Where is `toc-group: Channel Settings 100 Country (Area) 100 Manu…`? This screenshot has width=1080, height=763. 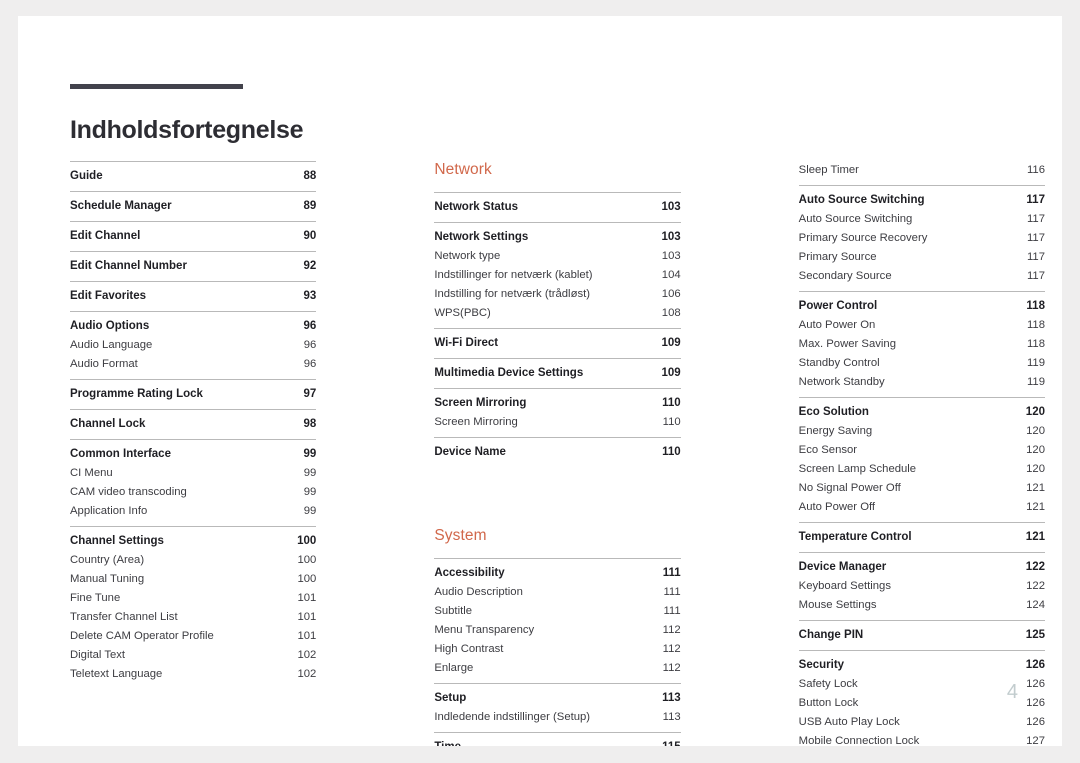 toc-group: Channel Settings 100 Country (Area) 100 Manu… is located at coordinates (193, 607).